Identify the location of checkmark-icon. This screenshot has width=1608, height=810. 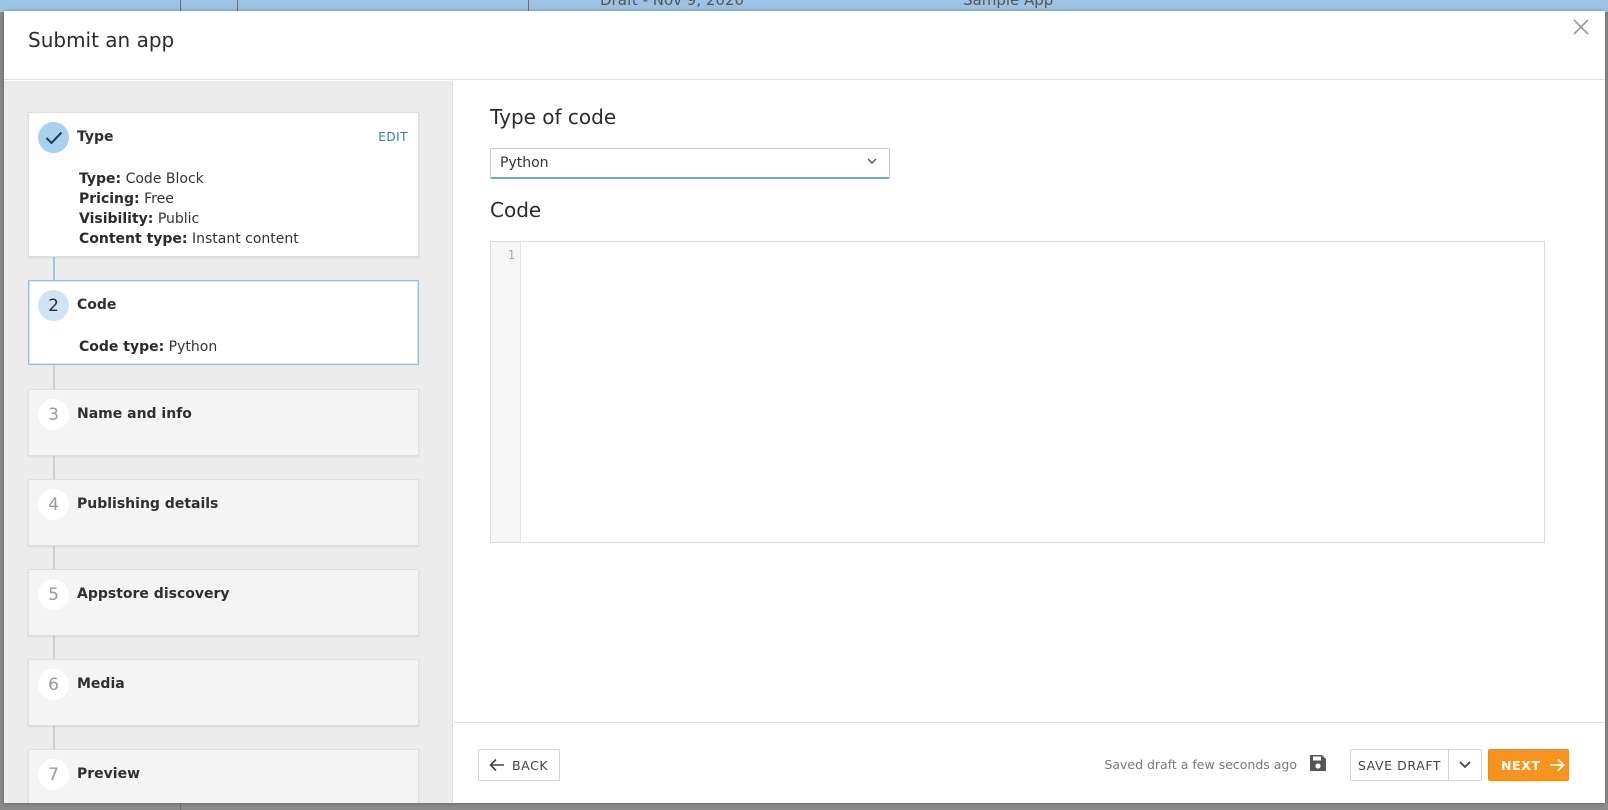
(53, 137).